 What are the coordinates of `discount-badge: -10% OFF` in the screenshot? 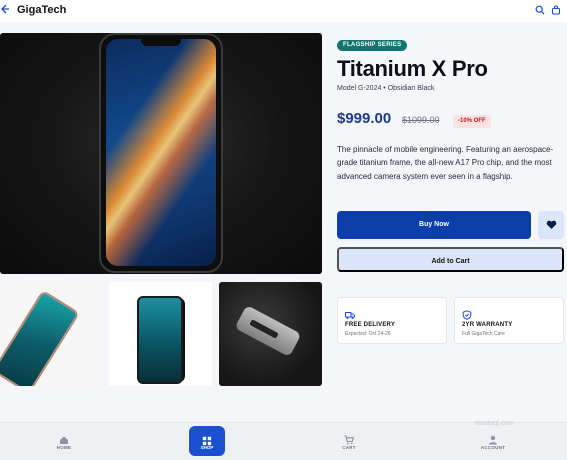 It's located at (472, 121).